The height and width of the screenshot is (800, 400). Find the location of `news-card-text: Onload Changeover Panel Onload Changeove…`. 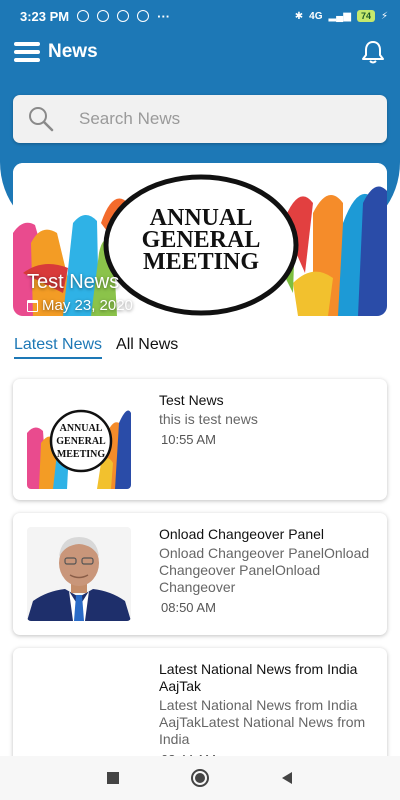

news-card-text: Onload Changeover Panel Onload Changeove… is located at coordinates (269, 570).